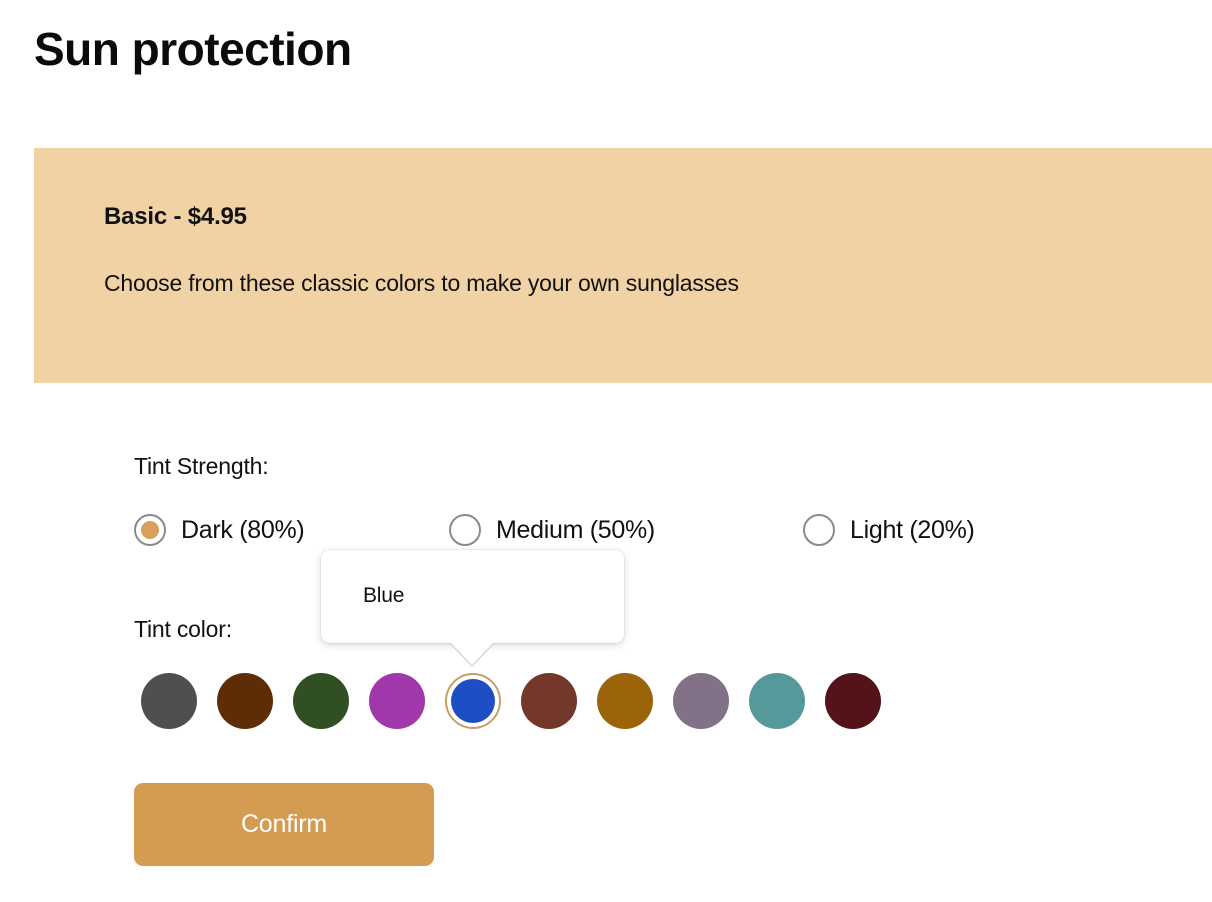 This screenshot has width=1212, height=902. What do you see at coordinates (472, 654) in the screenshot?
I see `tooltip-pointer-icon` at bounding box center [472, 654].